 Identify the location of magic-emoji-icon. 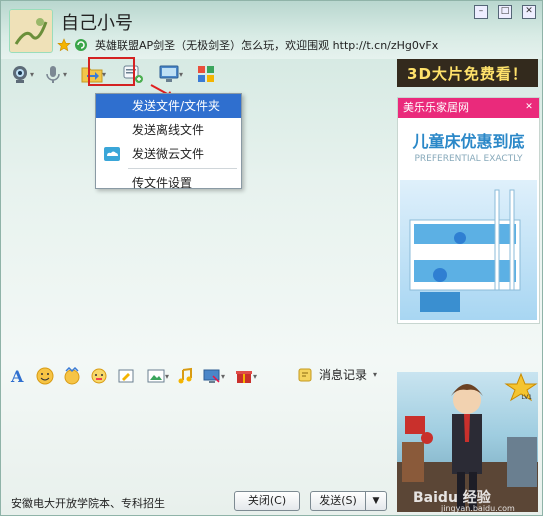
(99, 376).